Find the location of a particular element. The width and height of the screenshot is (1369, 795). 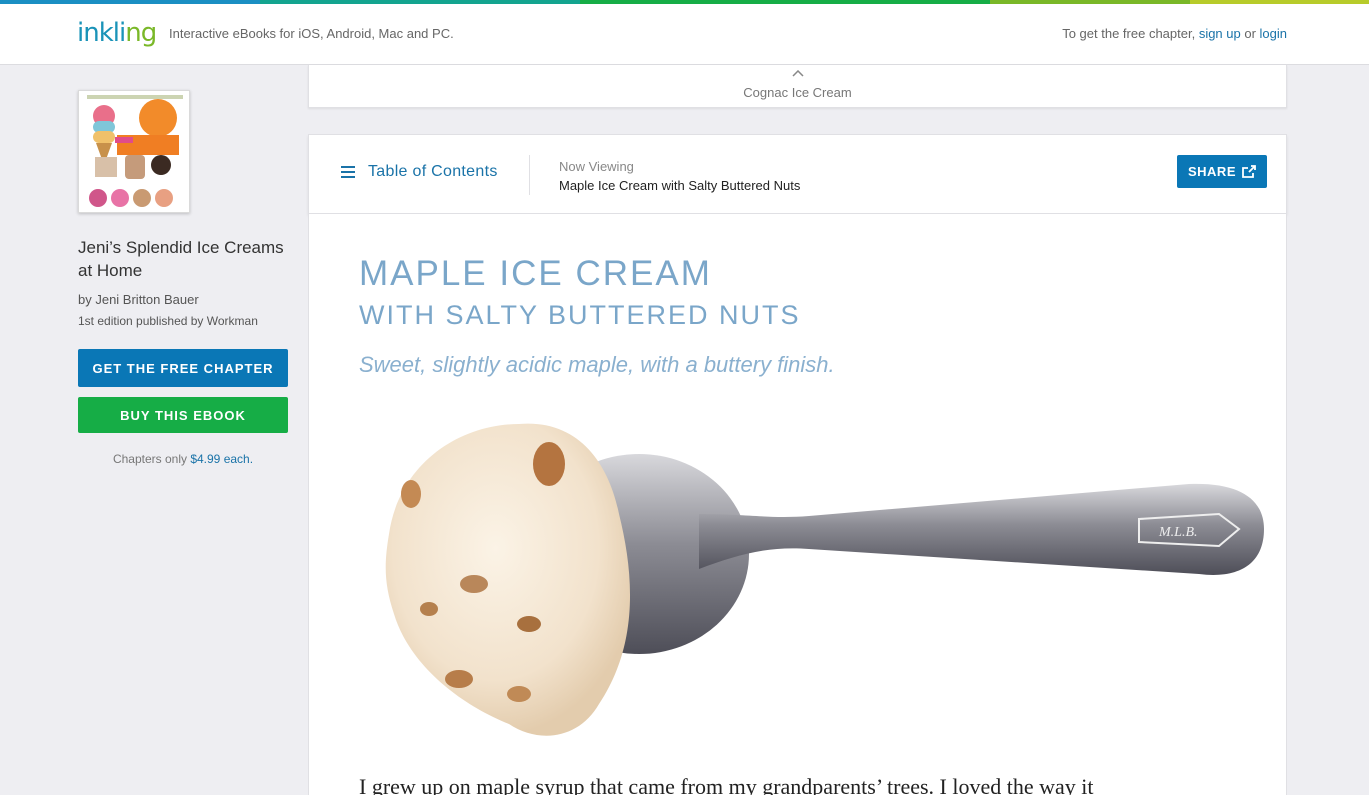

spoon-engraving: M.L.B. is located at coordinates (1178, 532).